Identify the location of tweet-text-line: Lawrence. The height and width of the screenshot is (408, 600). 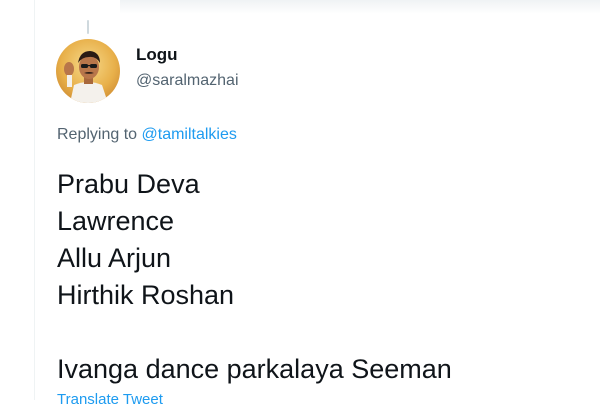
(116, 221).